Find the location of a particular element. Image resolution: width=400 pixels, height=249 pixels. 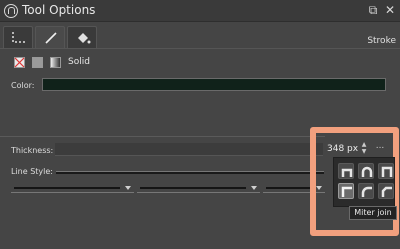

bevel-join-icon is located at coordinates (386, 191).